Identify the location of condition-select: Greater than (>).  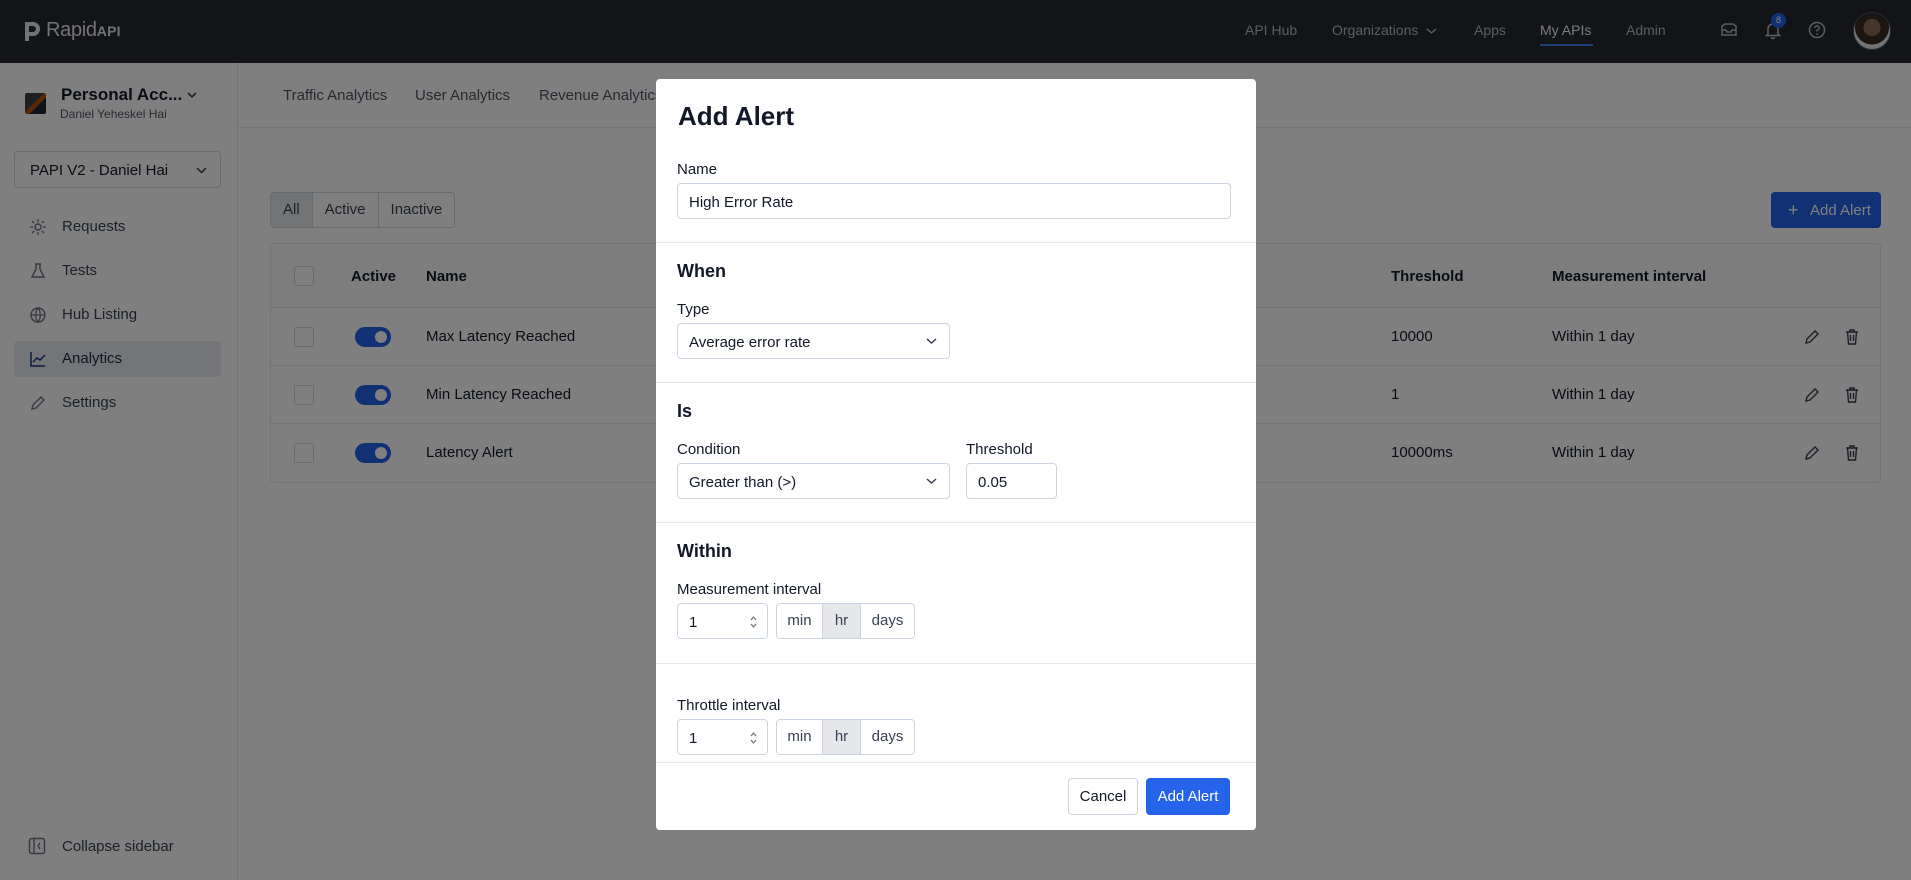
(813, 481).